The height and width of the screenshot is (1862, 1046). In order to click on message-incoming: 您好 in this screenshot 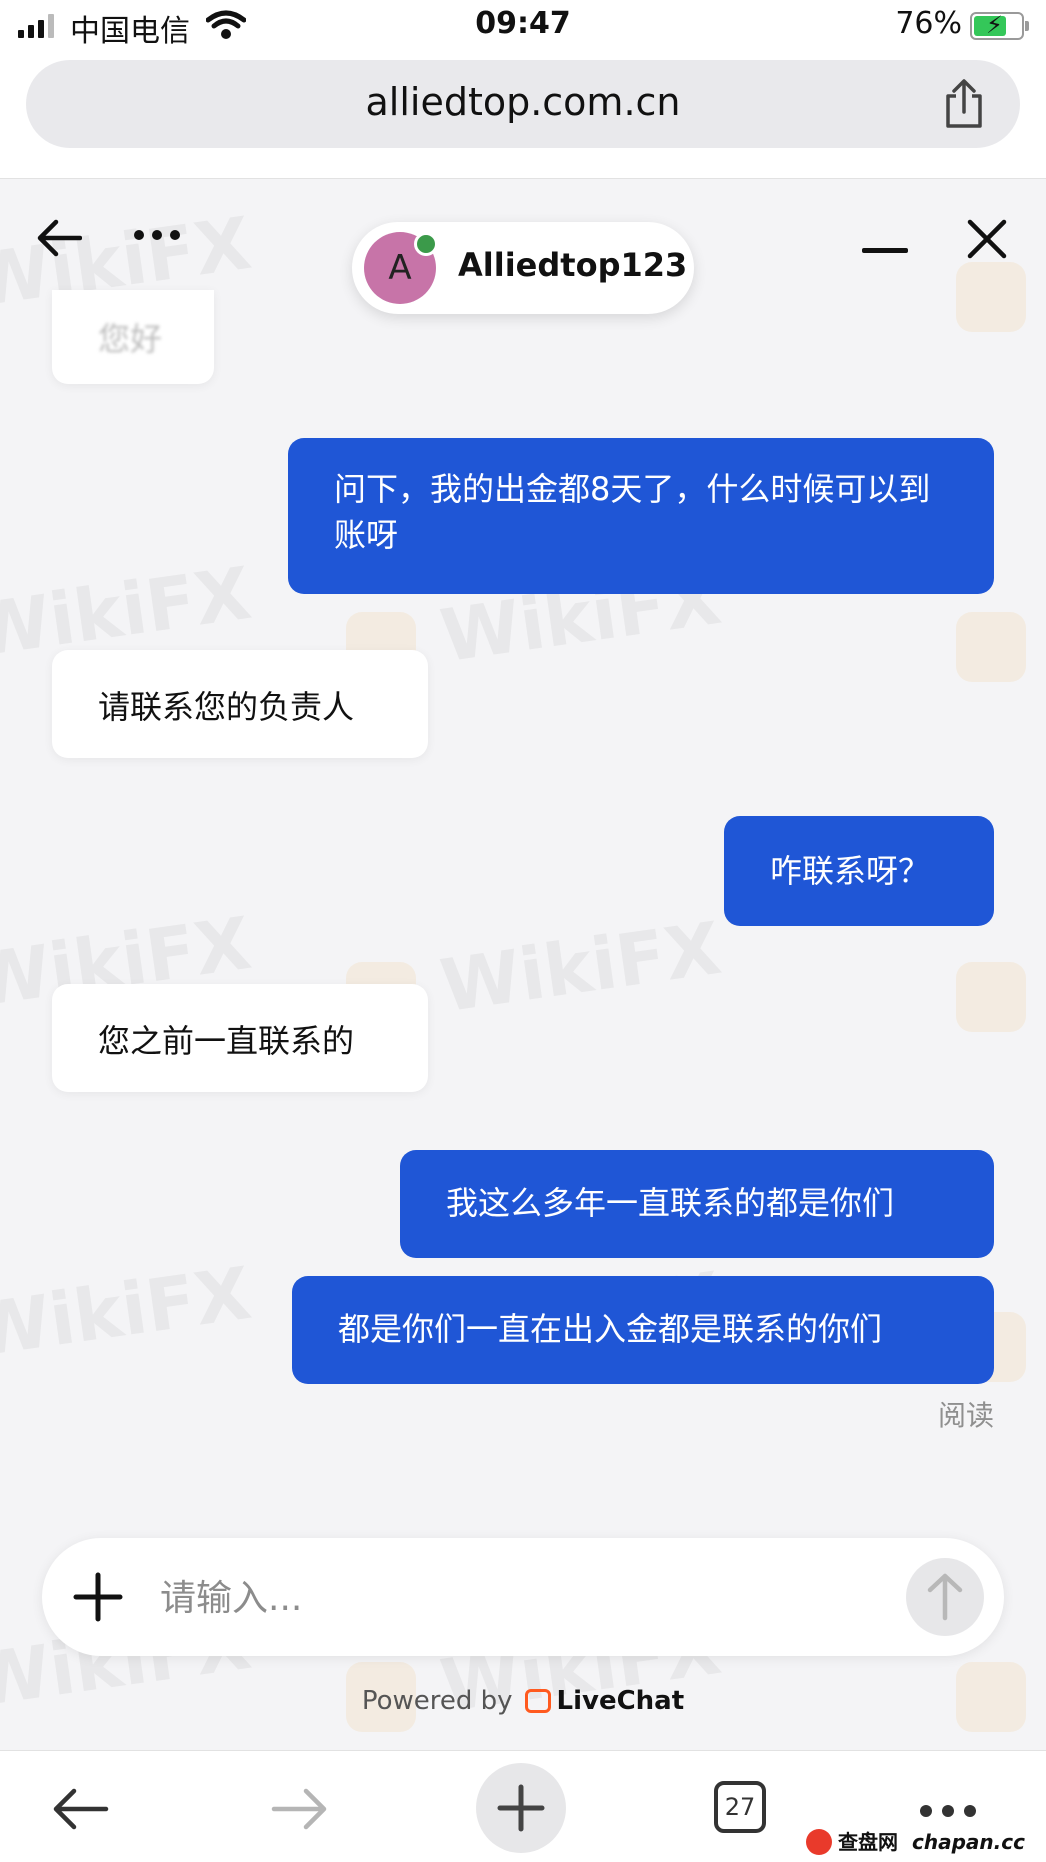, I will do `click(133, 337)`.